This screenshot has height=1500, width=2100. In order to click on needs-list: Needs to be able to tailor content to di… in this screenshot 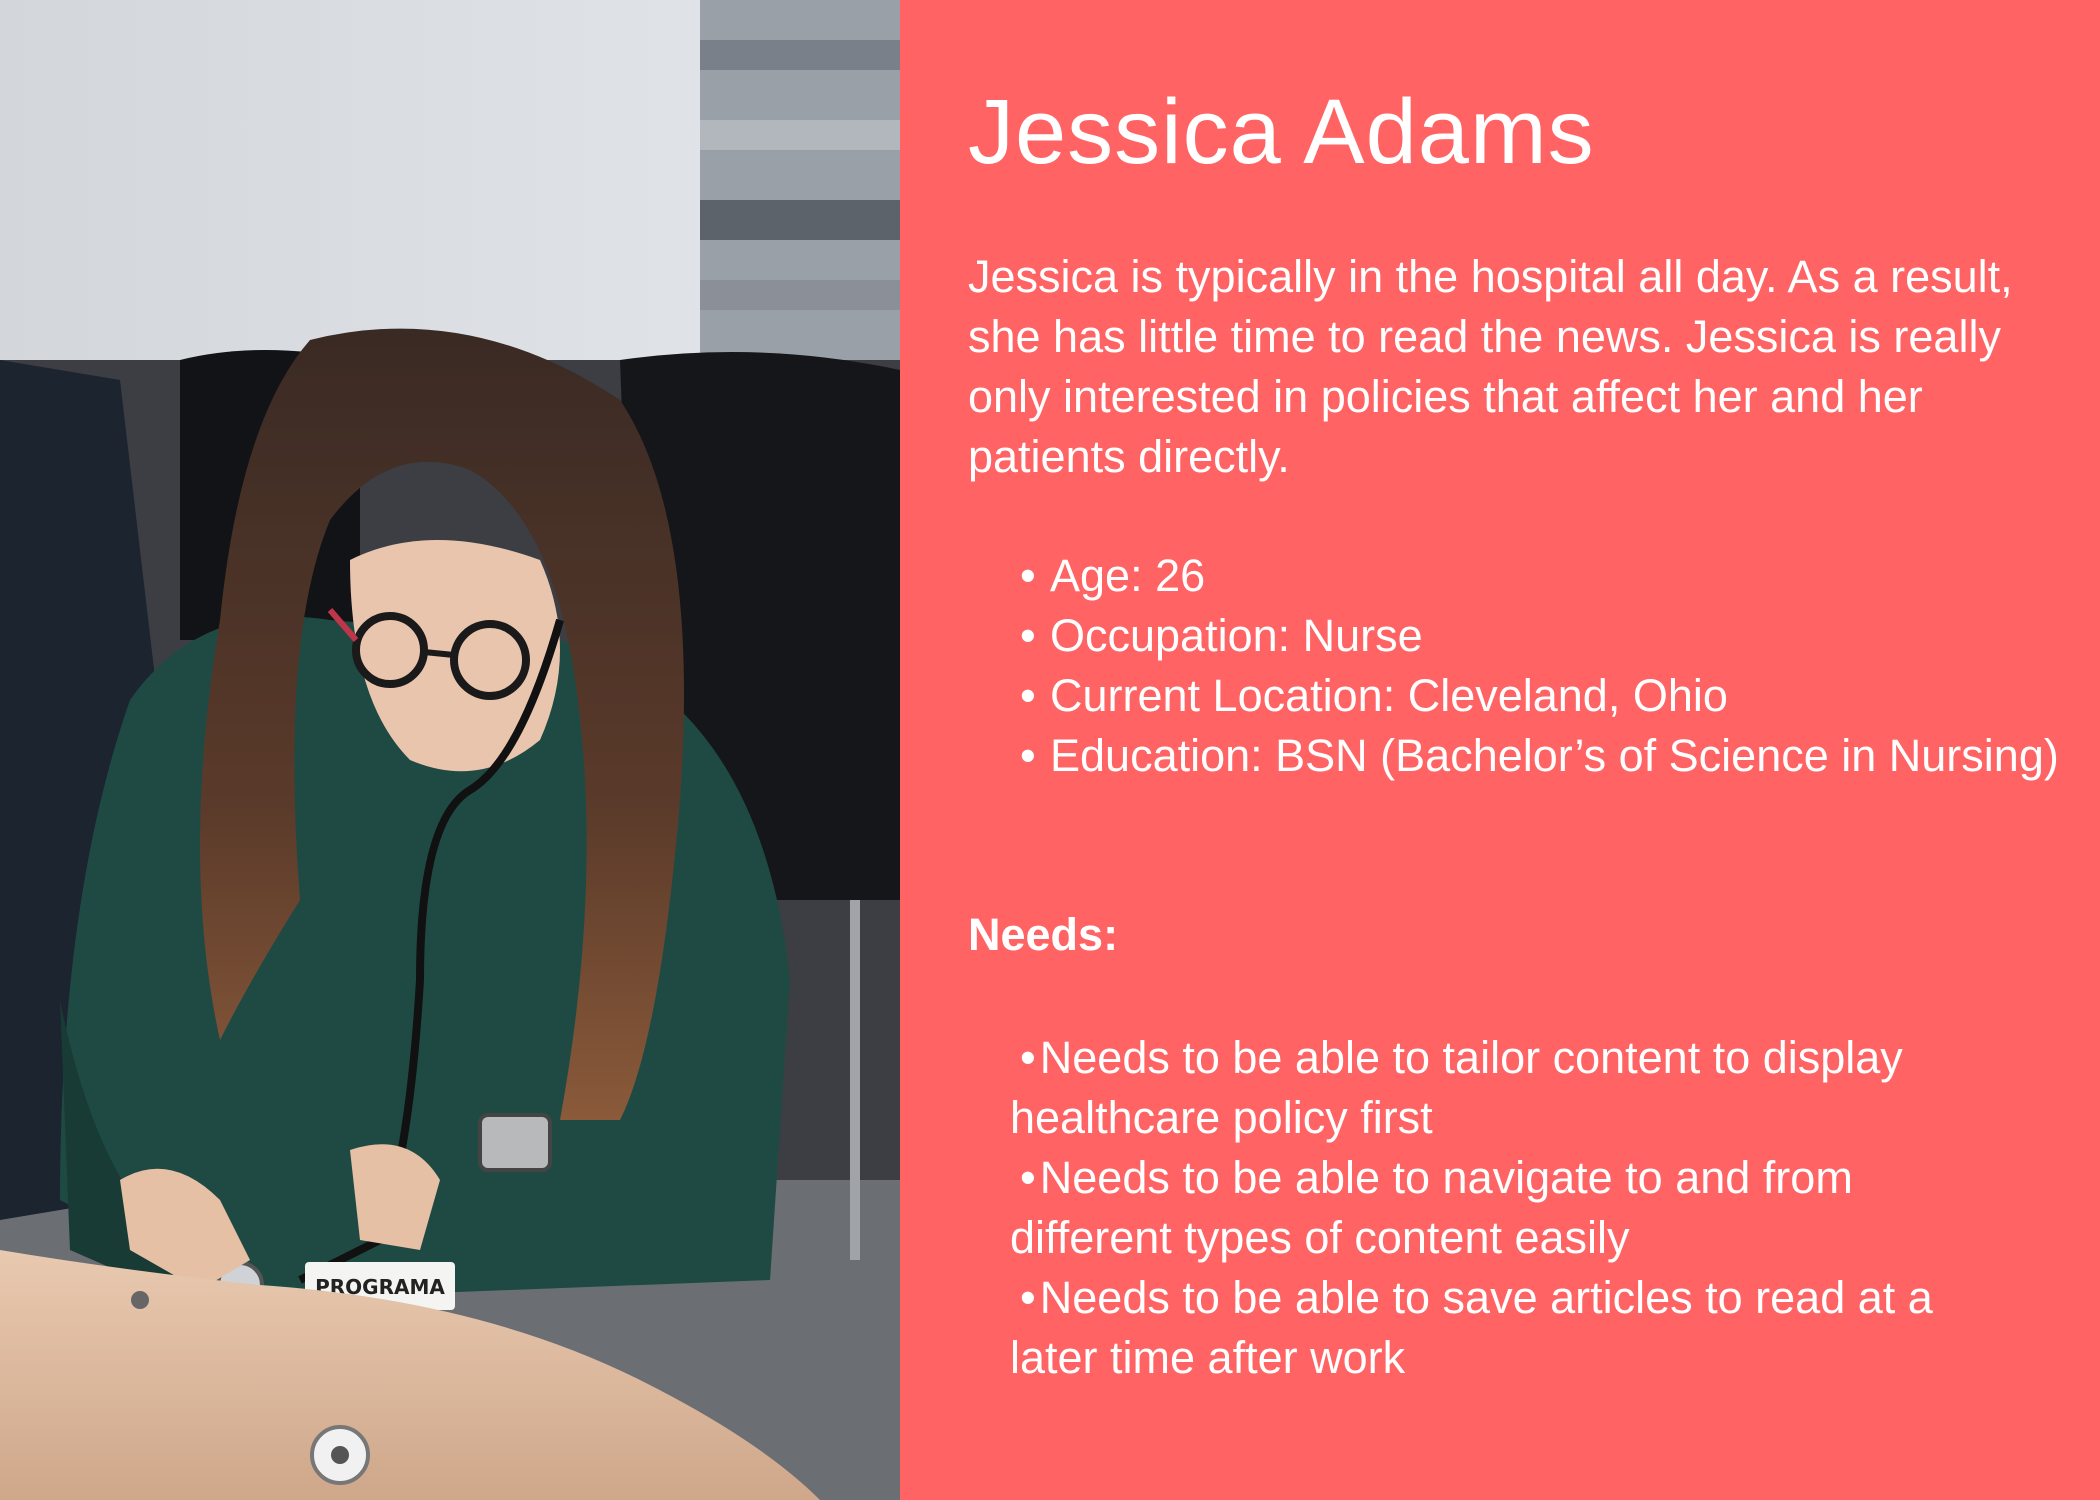, I will do `click(1510, 1208)`.